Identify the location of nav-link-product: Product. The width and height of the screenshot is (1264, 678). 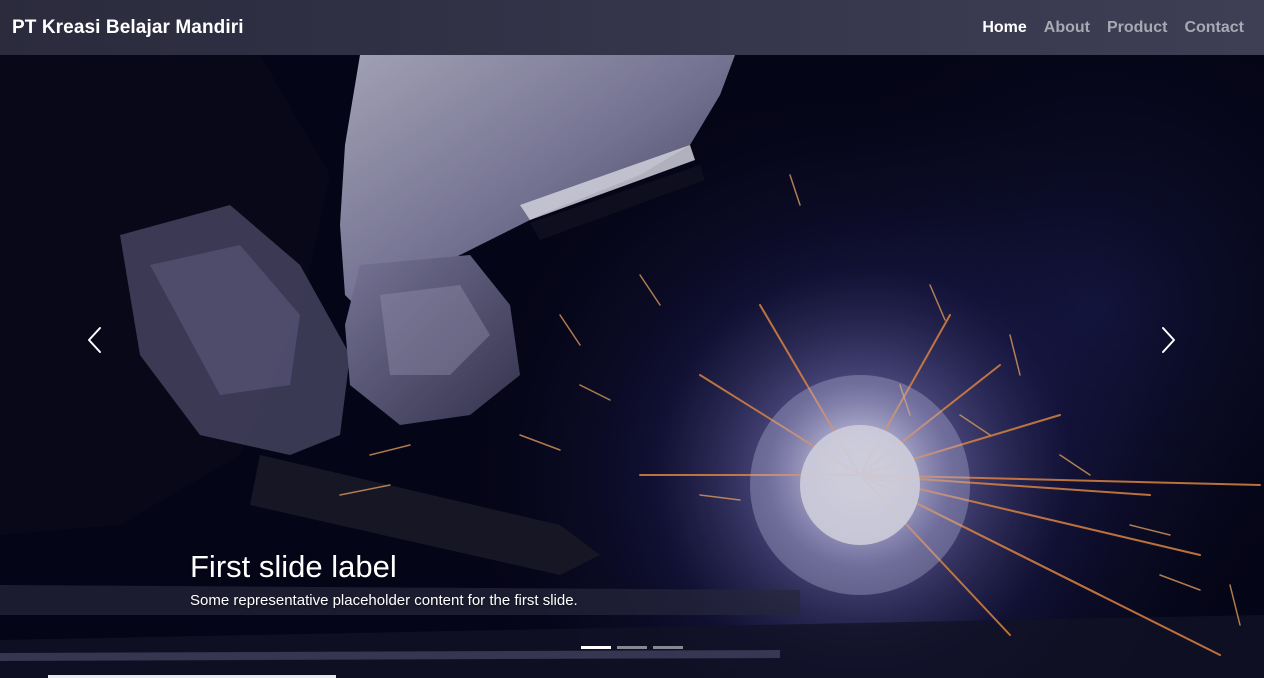
(1137, 28).